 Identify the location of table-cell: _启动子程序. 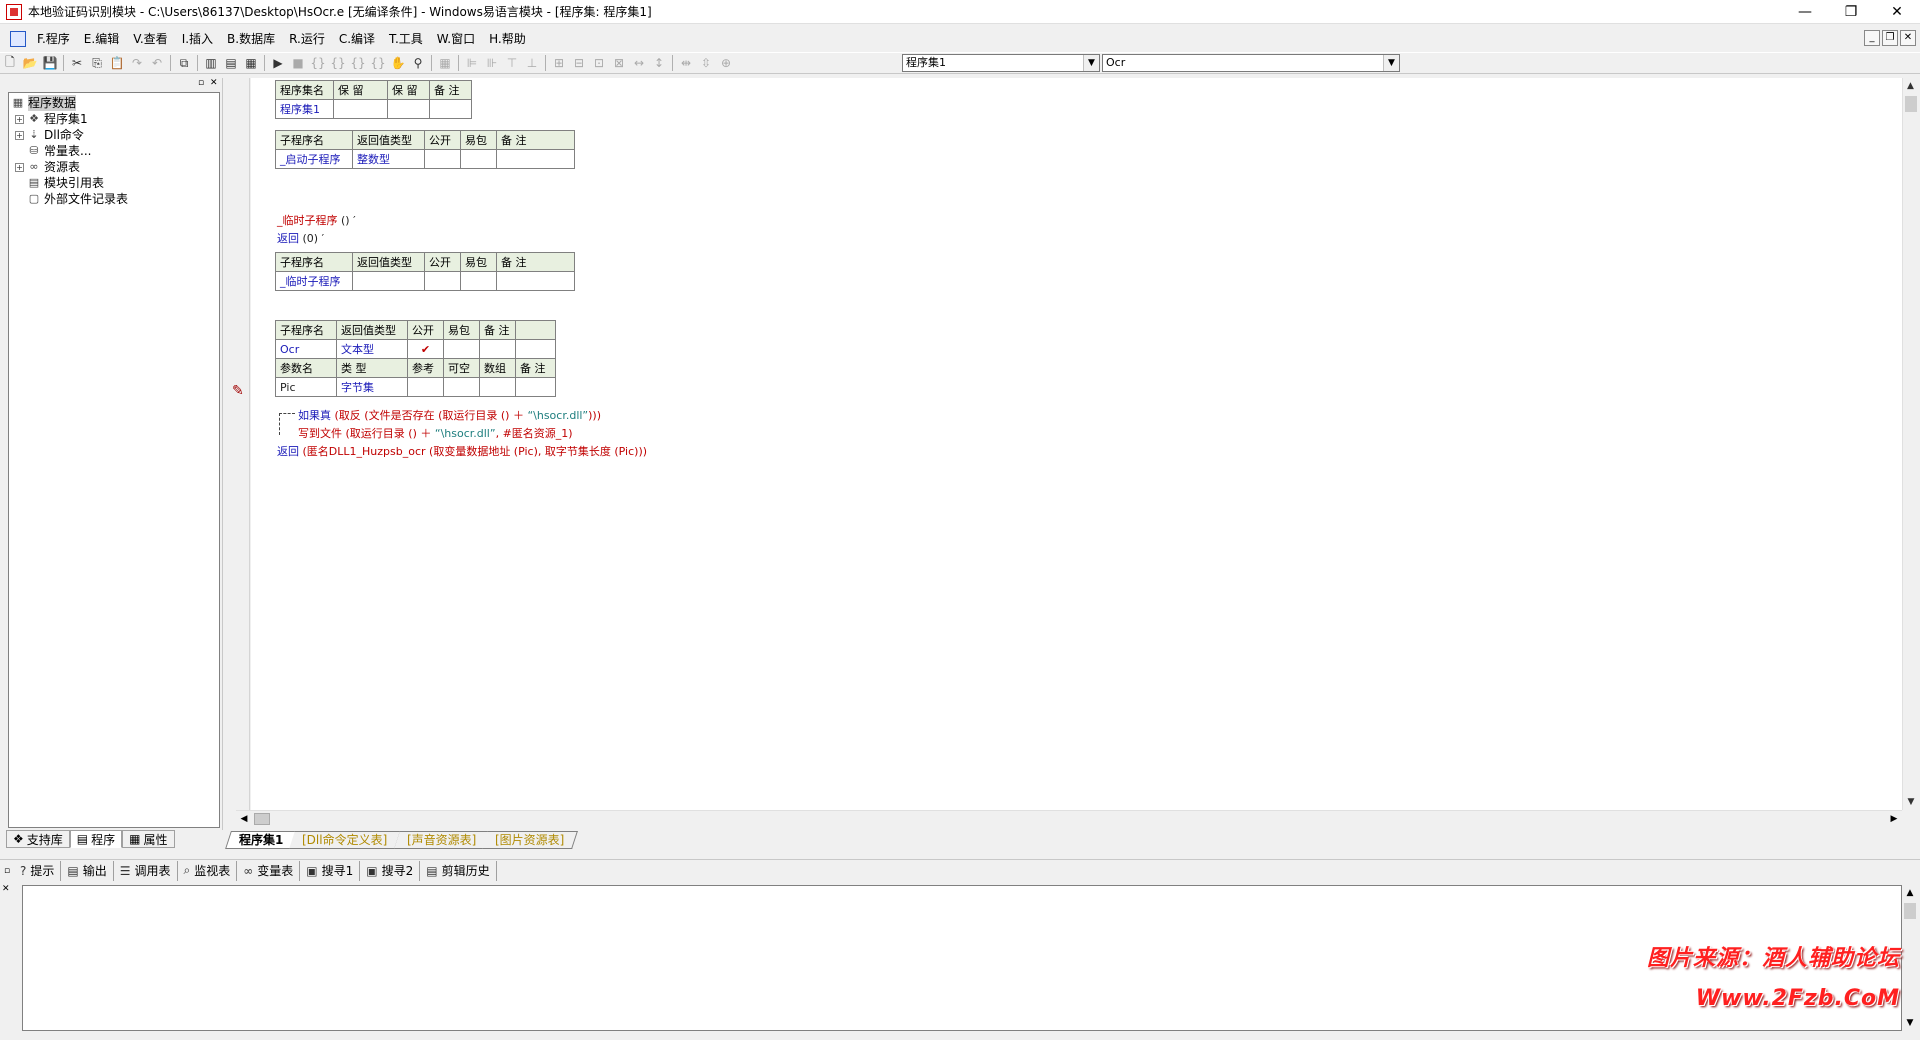
(314, 159).